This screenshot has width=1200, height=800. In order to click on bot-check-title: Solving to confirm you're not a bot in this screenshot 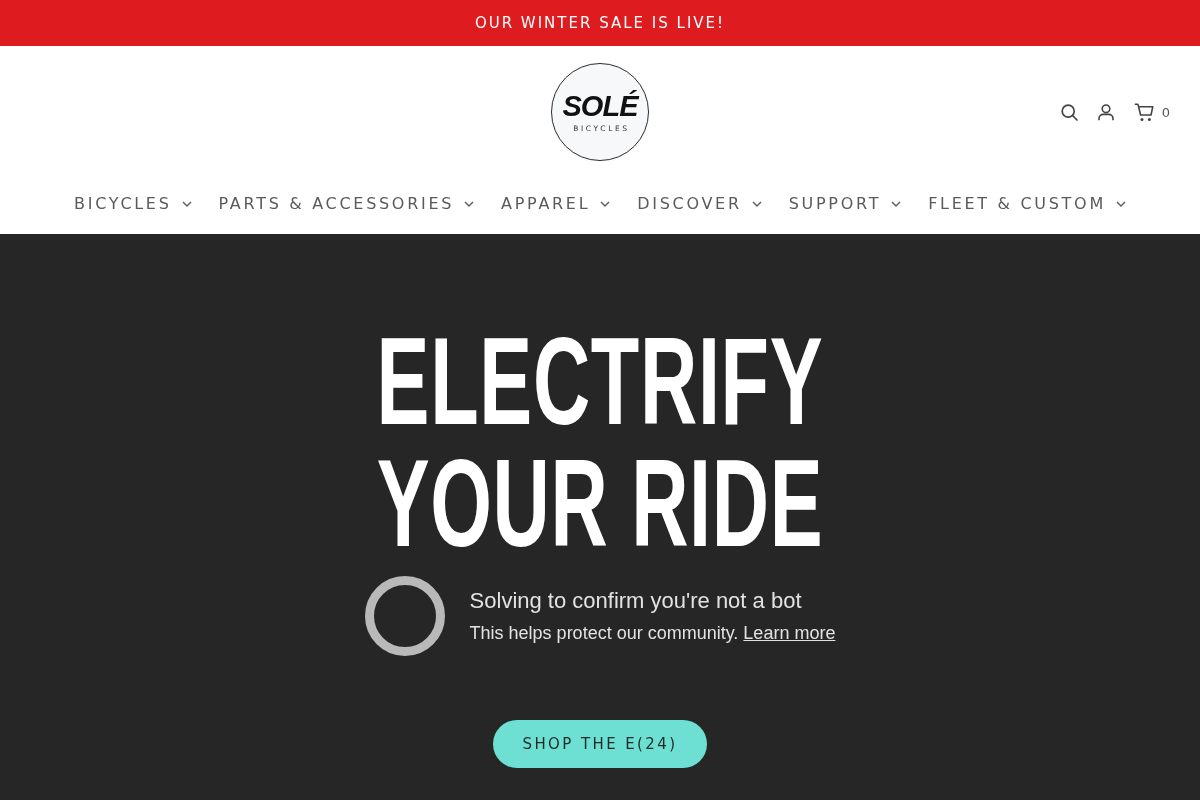, I will do `click(636, 601)`.